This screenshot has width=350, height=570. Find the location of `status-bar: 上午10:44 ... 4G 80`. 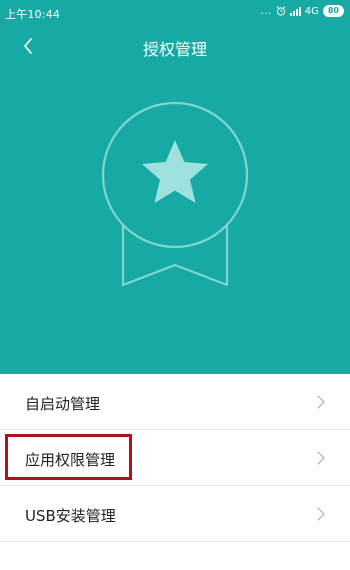

status-bar: 上午10:44 ... 4G 80 is located at coordinates (175, 13).